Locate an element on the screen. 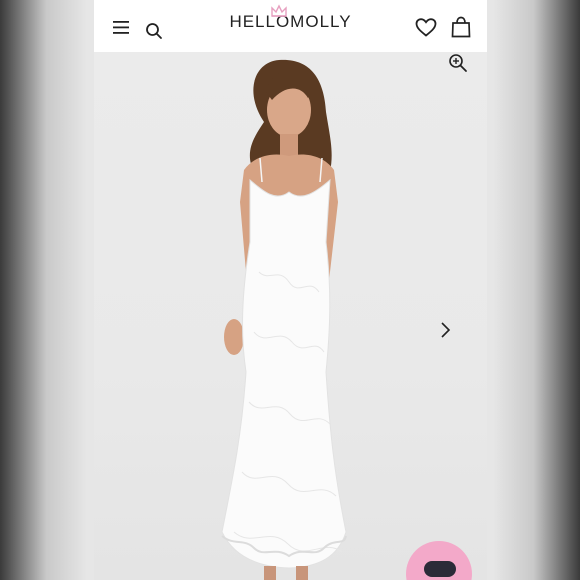  site-header: HELLOMOLLY is located at coordinates (290, 26).